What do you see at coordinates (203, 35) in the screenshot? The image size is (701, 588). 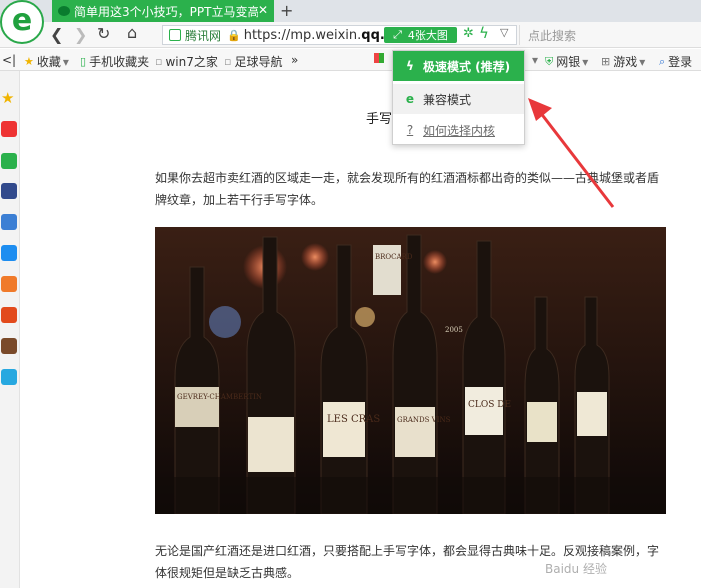 I see `site-label: 腾讯网` at bounding box center [203, 35].